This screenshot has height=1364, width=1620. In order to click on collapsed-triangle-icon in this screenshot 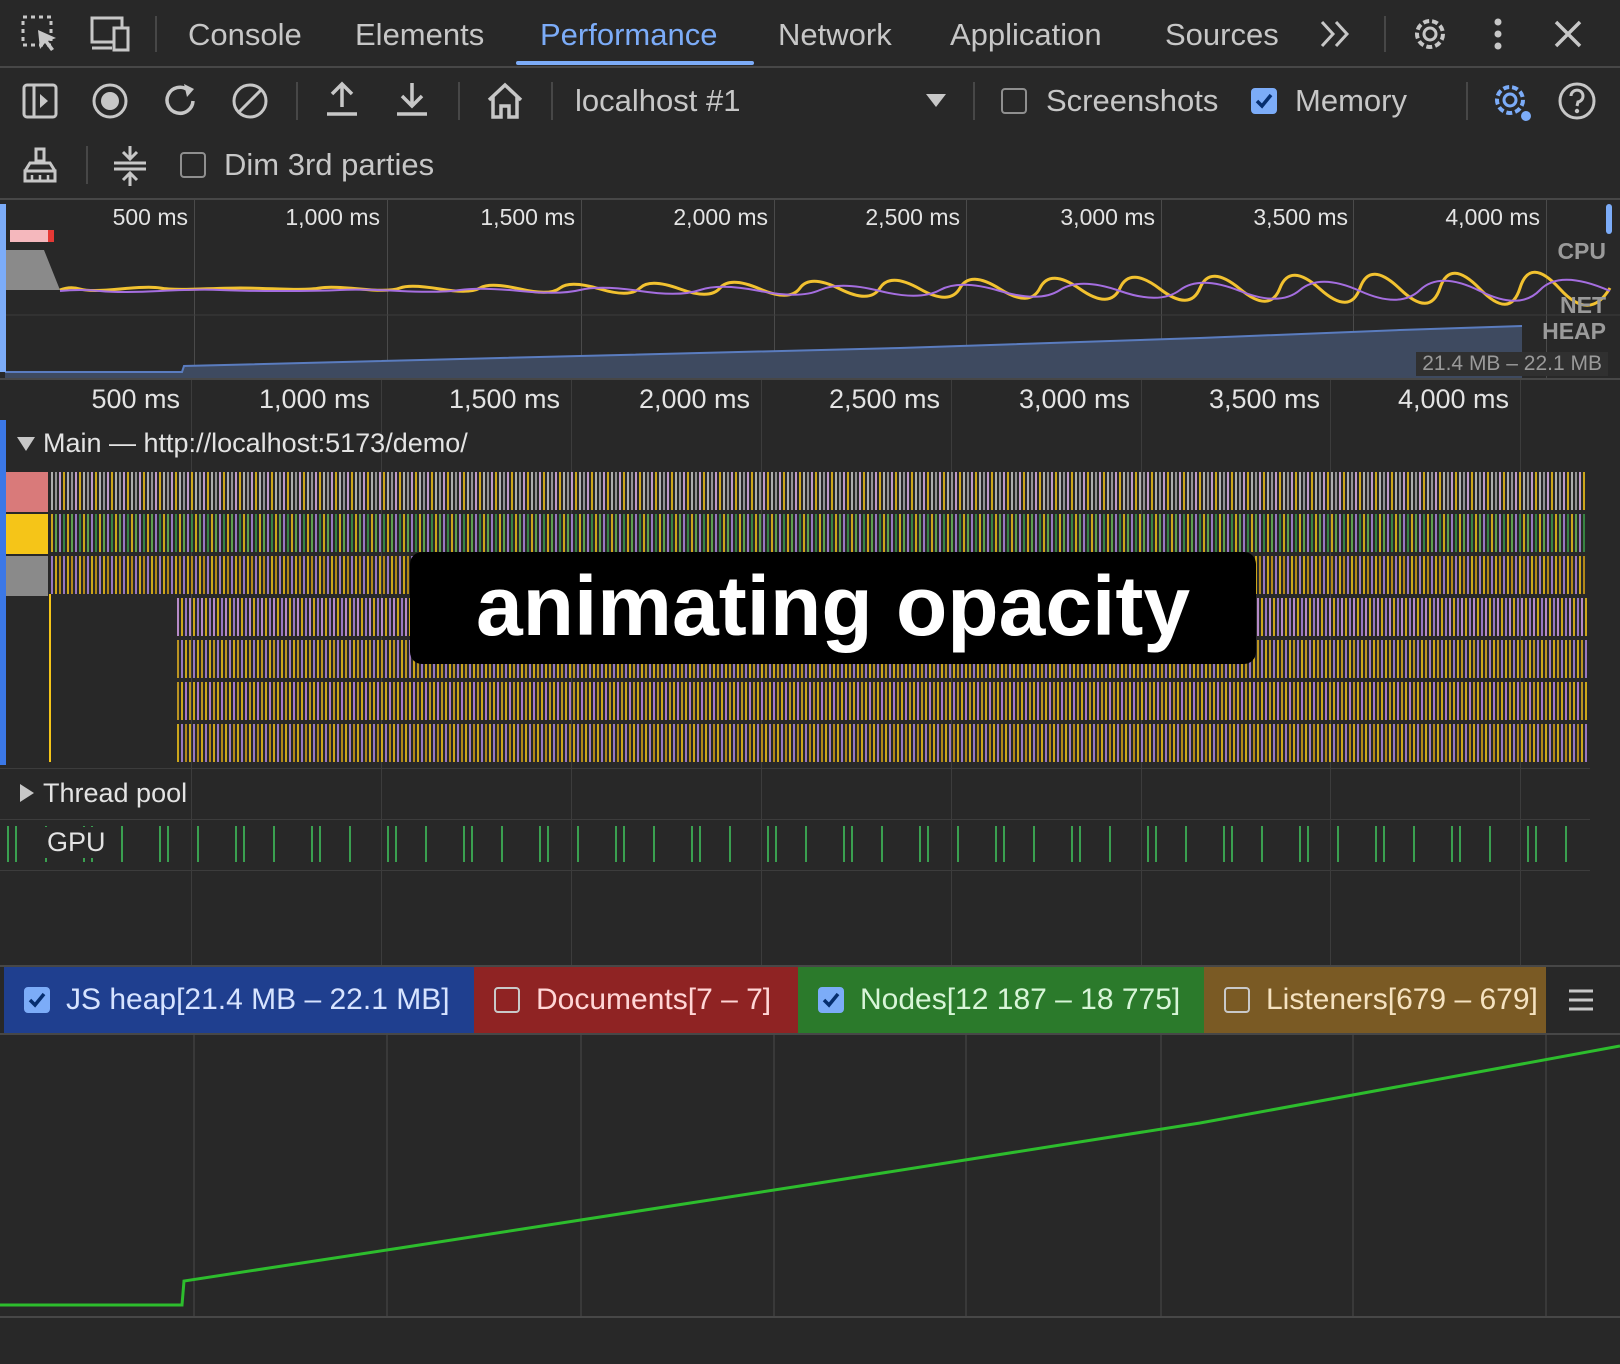, I will do `click(27, 793)`.